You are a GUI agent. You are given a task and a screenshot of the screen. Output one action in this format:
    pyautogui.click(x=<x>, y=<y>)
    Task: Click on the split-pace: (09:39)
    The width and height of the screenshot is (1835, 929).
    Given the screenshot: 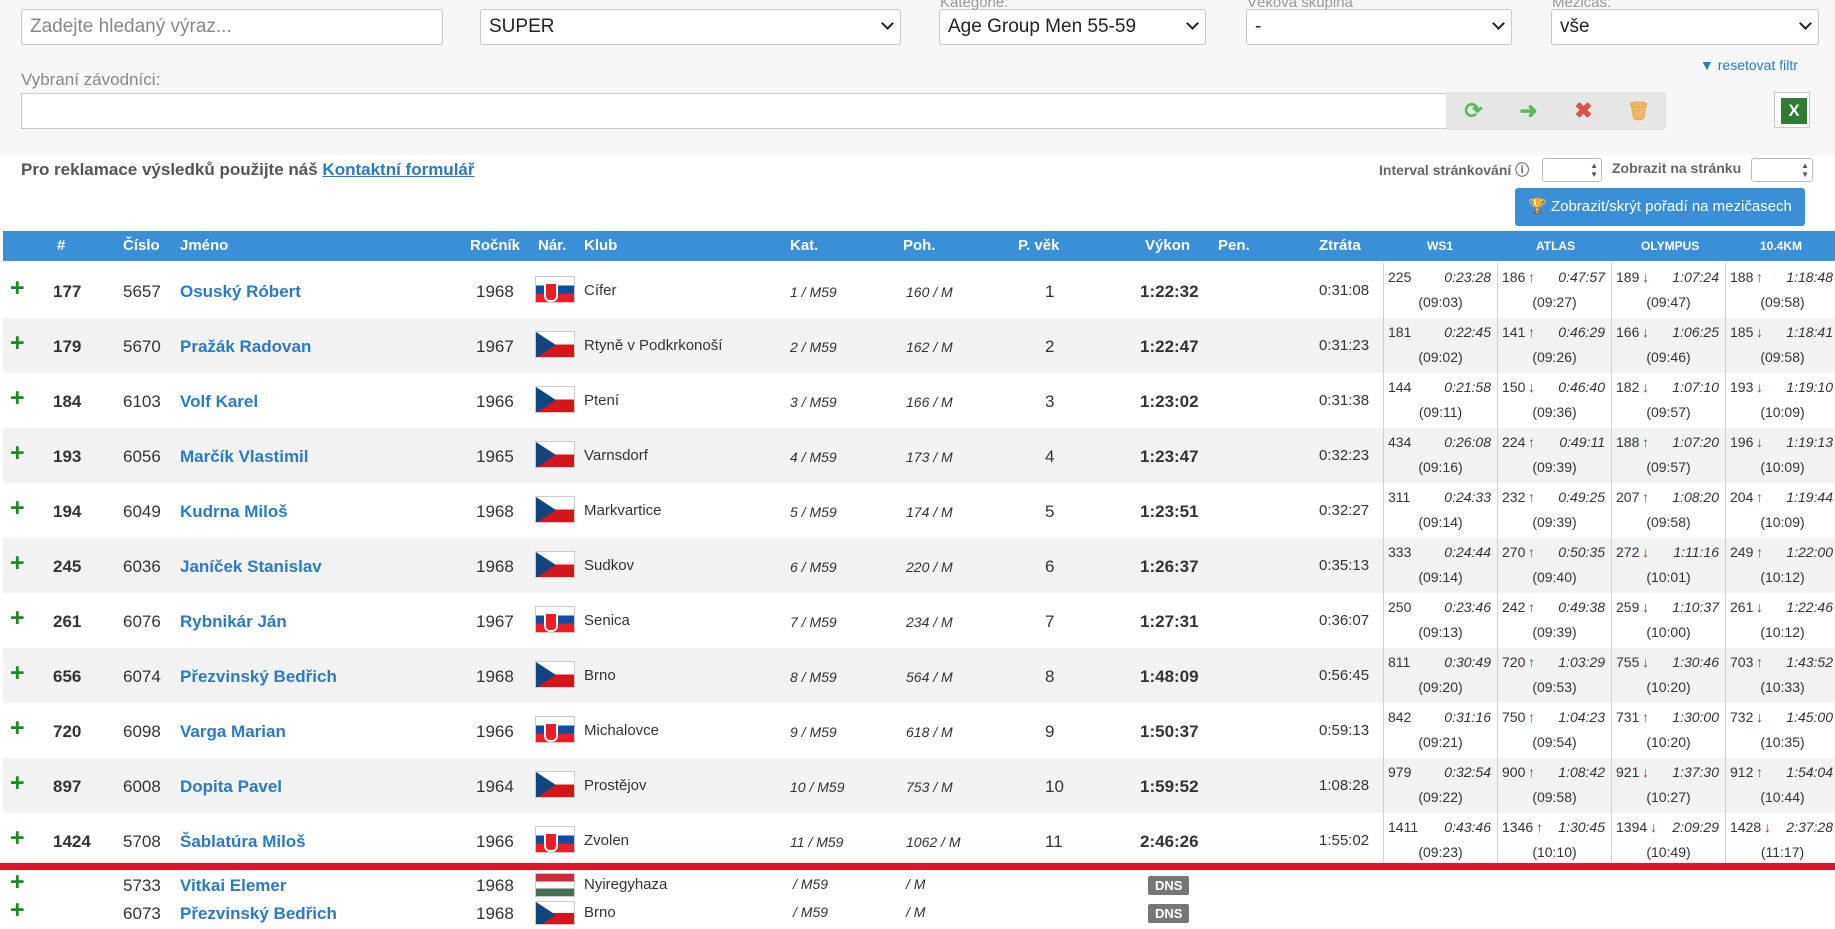 What is the action you would take?
    pyautogui.click(x=1554, y=467)
    